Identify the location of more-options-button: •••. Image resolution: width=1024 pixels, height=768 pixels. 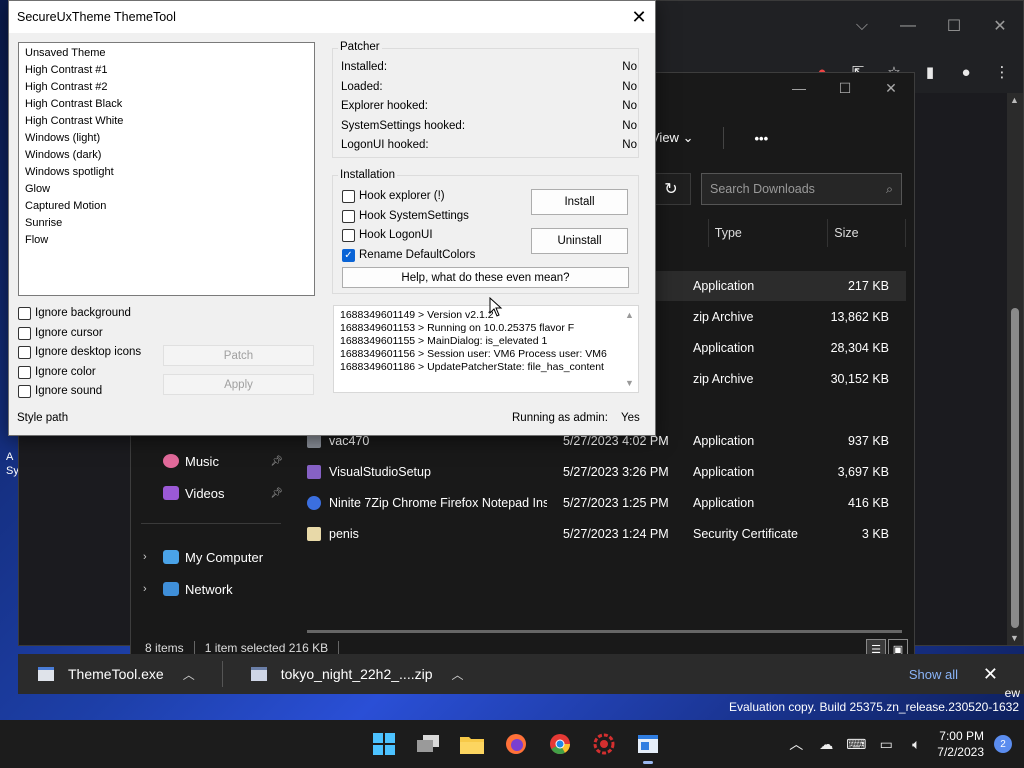
(761, 138).